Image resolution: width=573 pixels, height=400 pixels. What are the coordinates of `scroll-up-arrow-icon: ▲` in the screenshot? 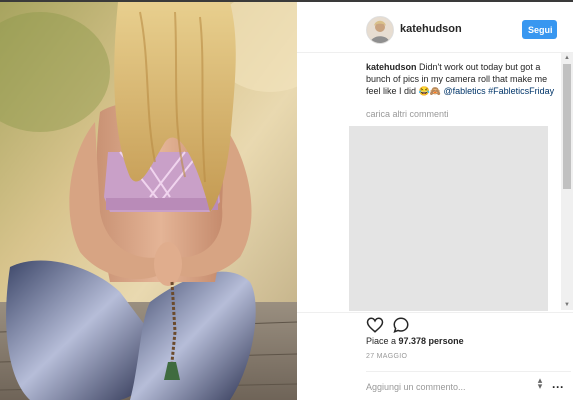 It's located at (567, 58).